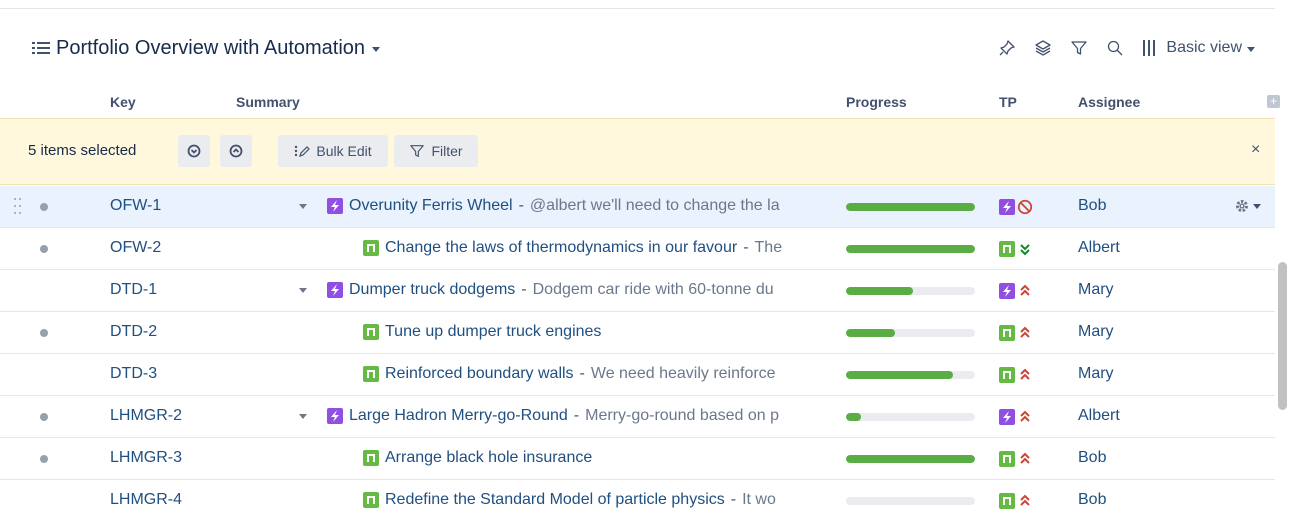  Describe the element at coordinates (146, 458) in the screenshot. I see `issue-key: LHMGR-3` at that location.